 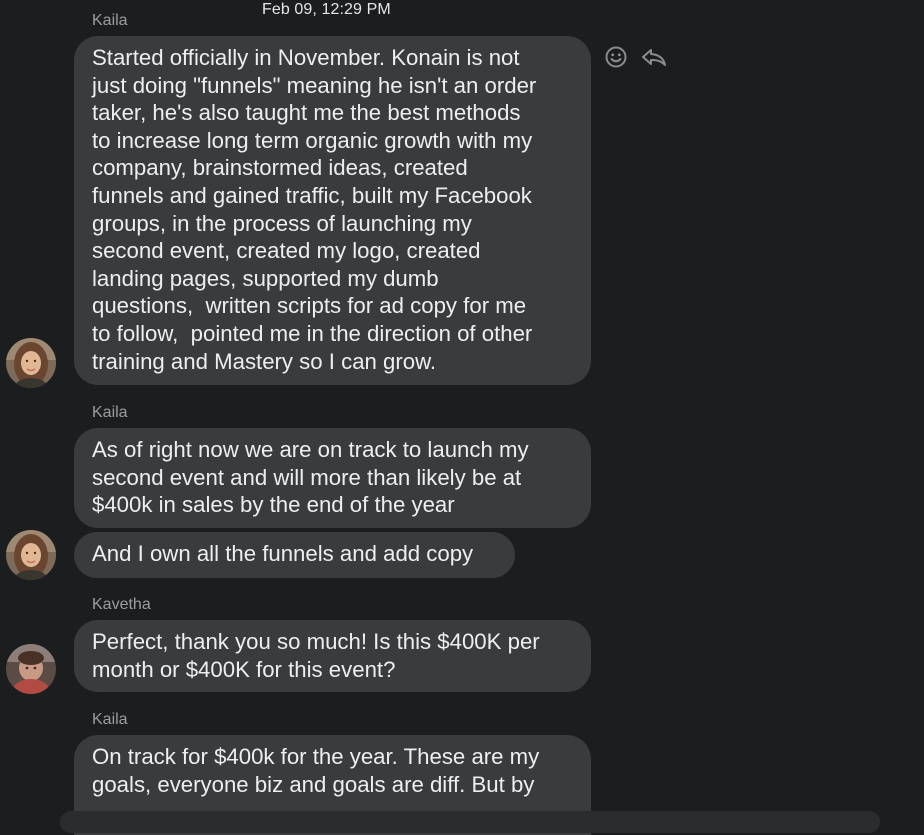 What do you see at coordinates (470, 822) in the screenshot?
I see `message-composer` at bounding box center [470, 822].